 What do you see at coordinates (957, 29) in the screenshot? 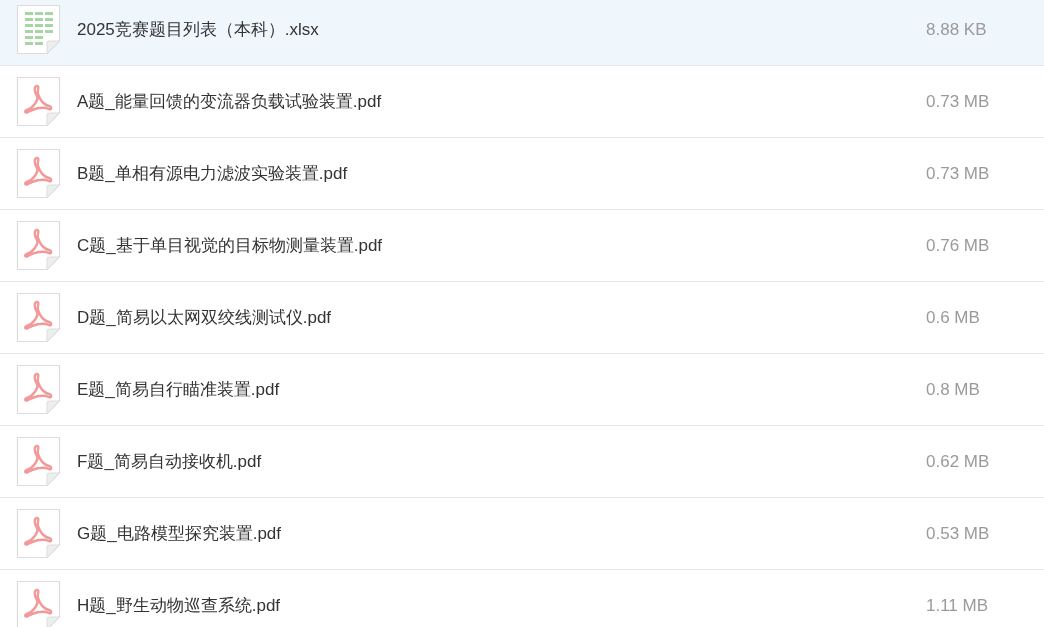
I see `file-size: 8.88 KB` at bounding box center [957, 29].